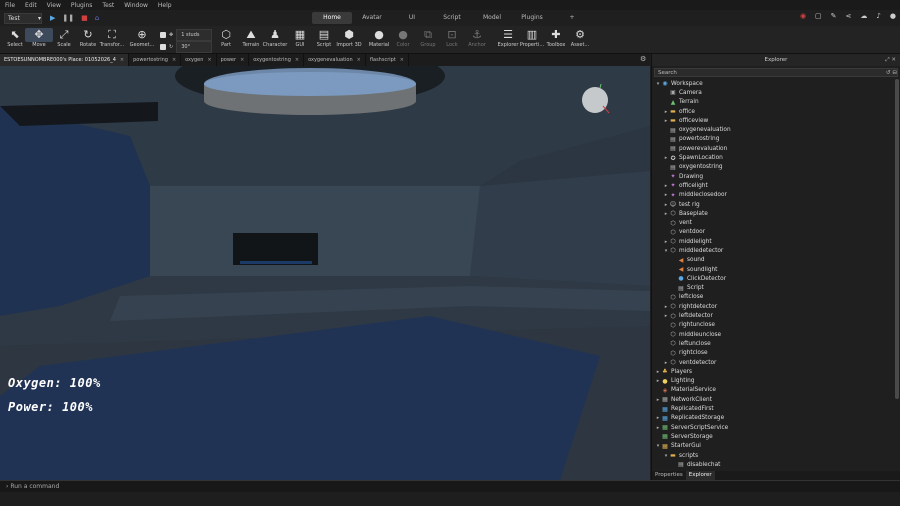 The height and width of the screenshot is (506, 900). What do you see at coordinates (897, 239) in the screenshot?
I see `explorer-scrollbar` at bounding box center [897, 239].